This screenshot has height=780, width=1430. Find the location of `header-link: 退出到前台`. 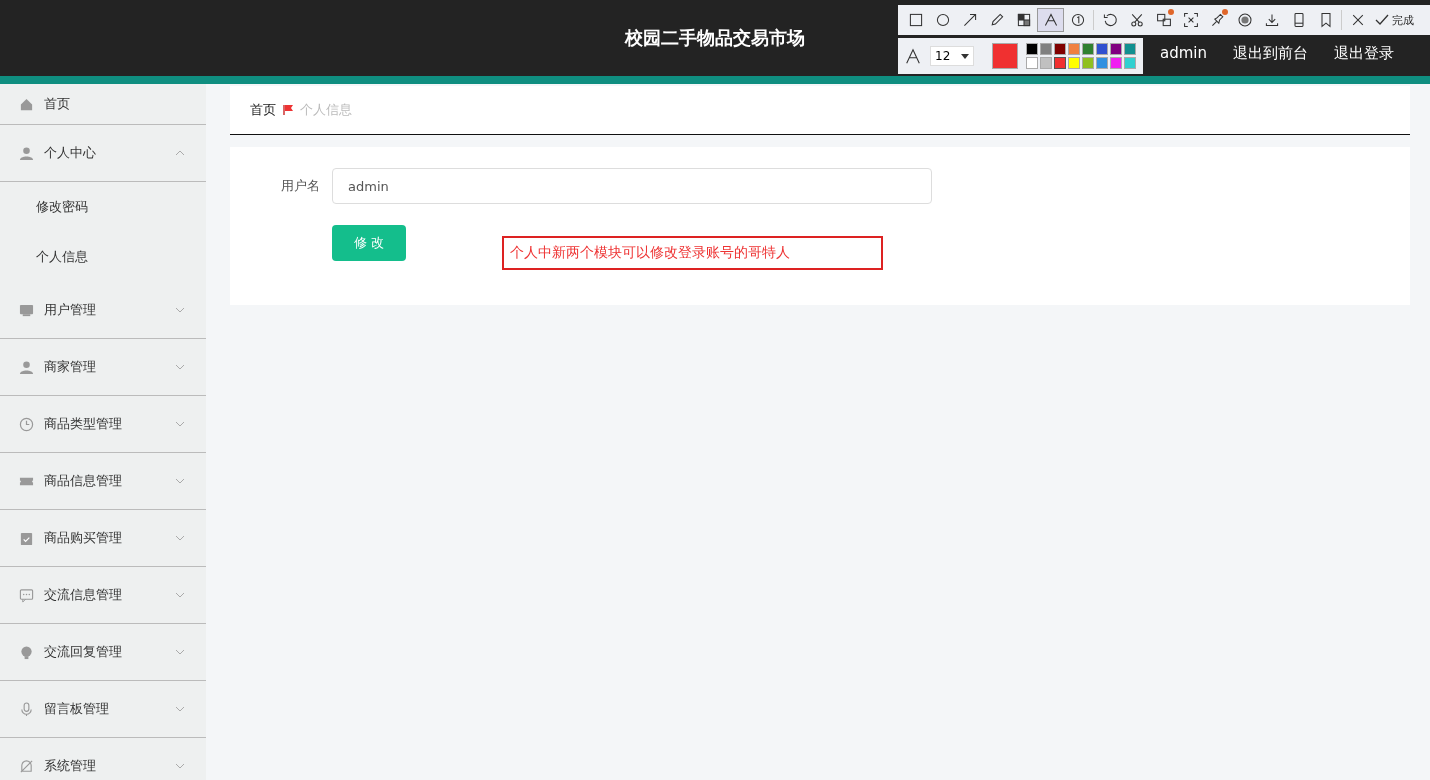

header-link: 退出到前台 is located at coordinates (1270, 53).